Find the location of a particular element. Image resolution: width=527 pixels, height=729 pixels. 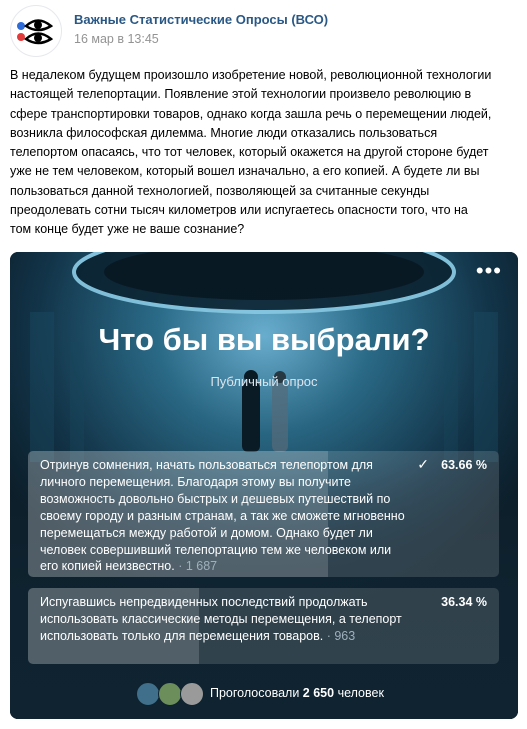

poll-option-1-count: · 1 687 is located at coordinates (196, 566).